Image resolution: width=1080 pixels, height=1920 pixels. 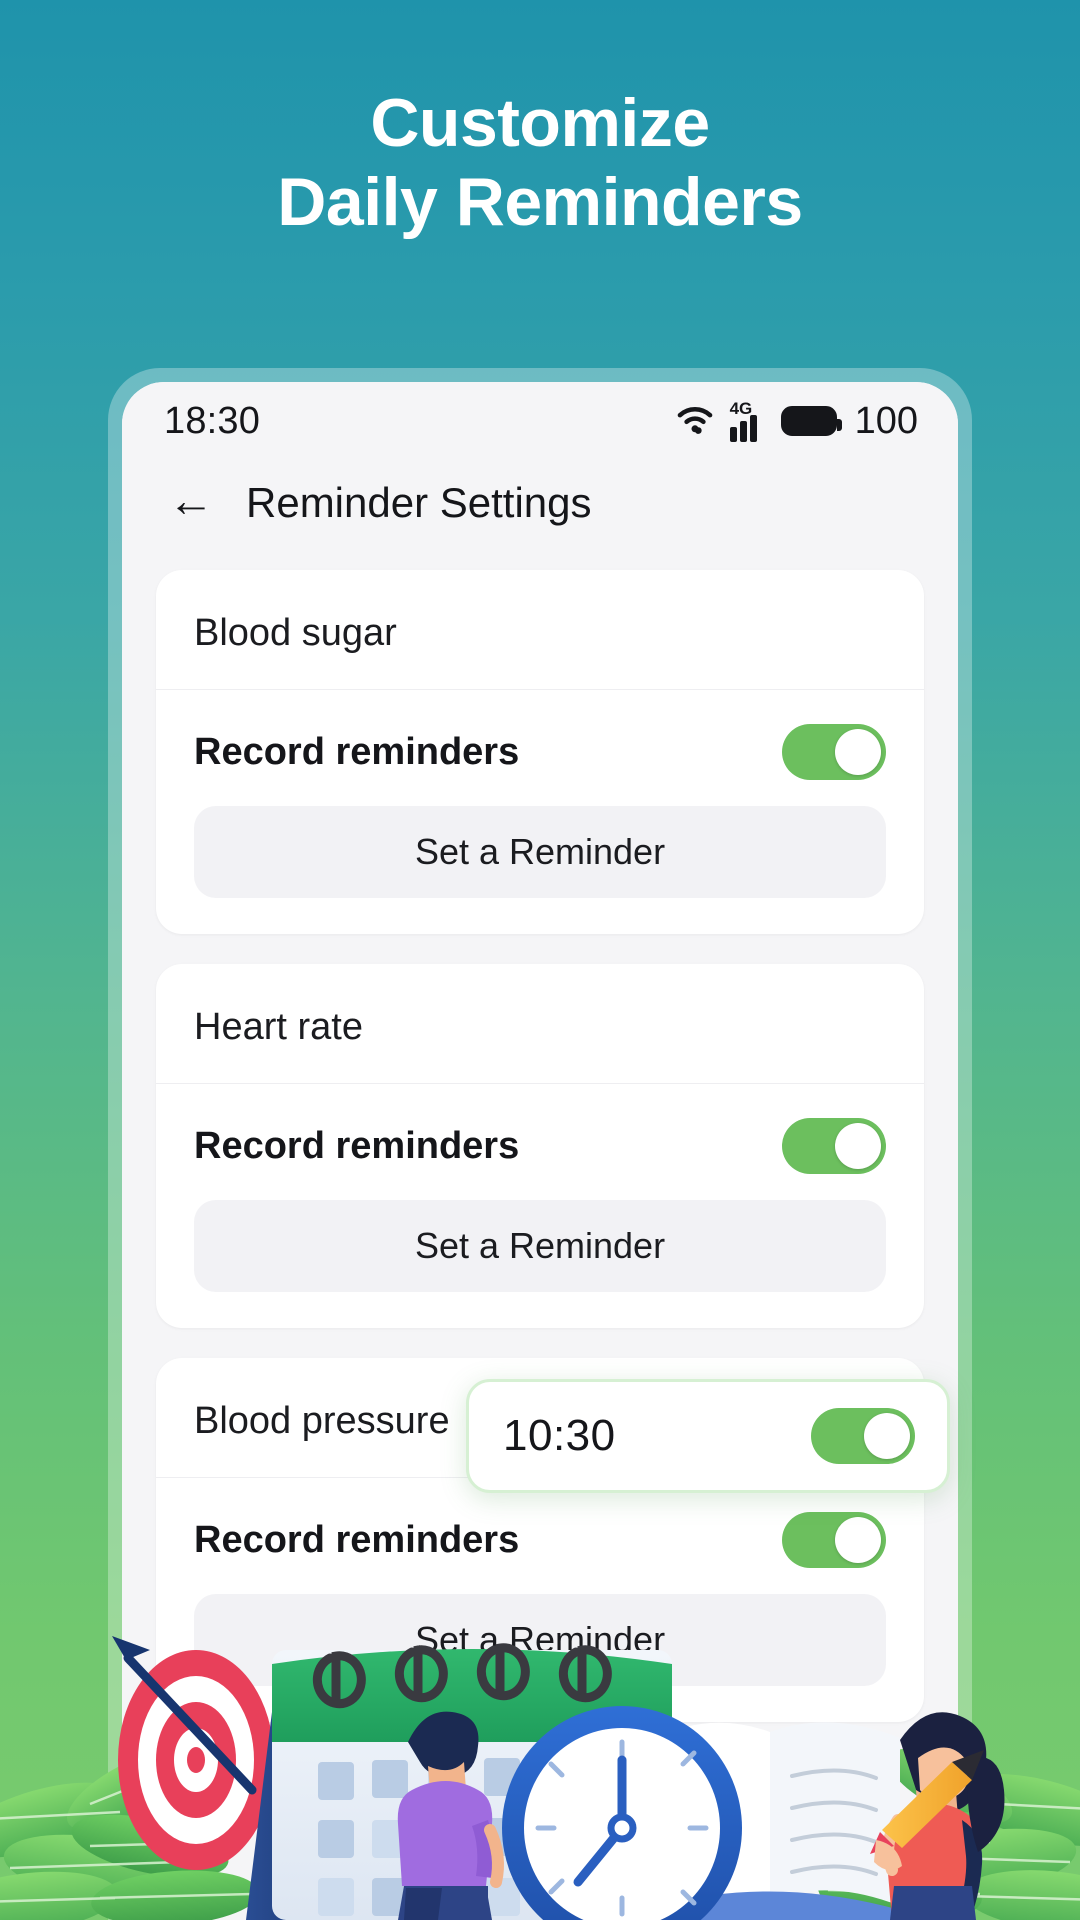 What do you see at coordinates (886, 420) in the screenshot?
I see `battery-percent: 100` at bounding box center [886, 420].